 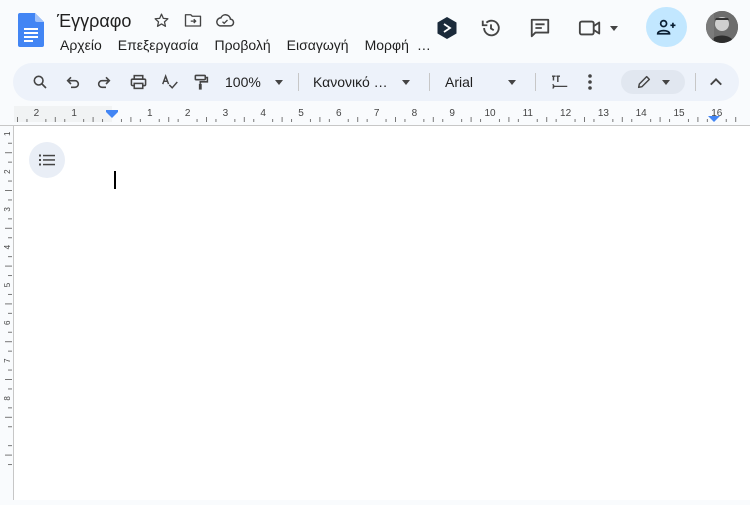 I want to click on ruler-label: 7, so click(x=377, y=113).